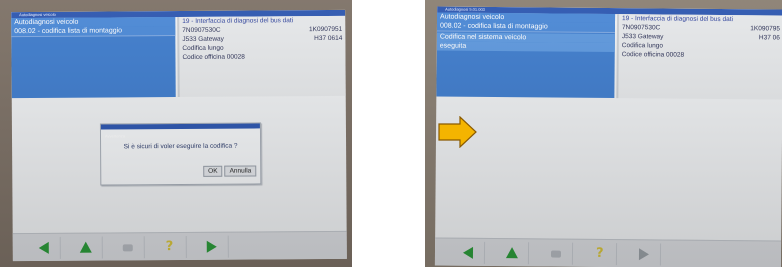 This screenshot has width=782, height=267. Describe the element at coordinates (180, 131) in the screenshot. I see `dialog-titlebar: Avvertenza` at that location.